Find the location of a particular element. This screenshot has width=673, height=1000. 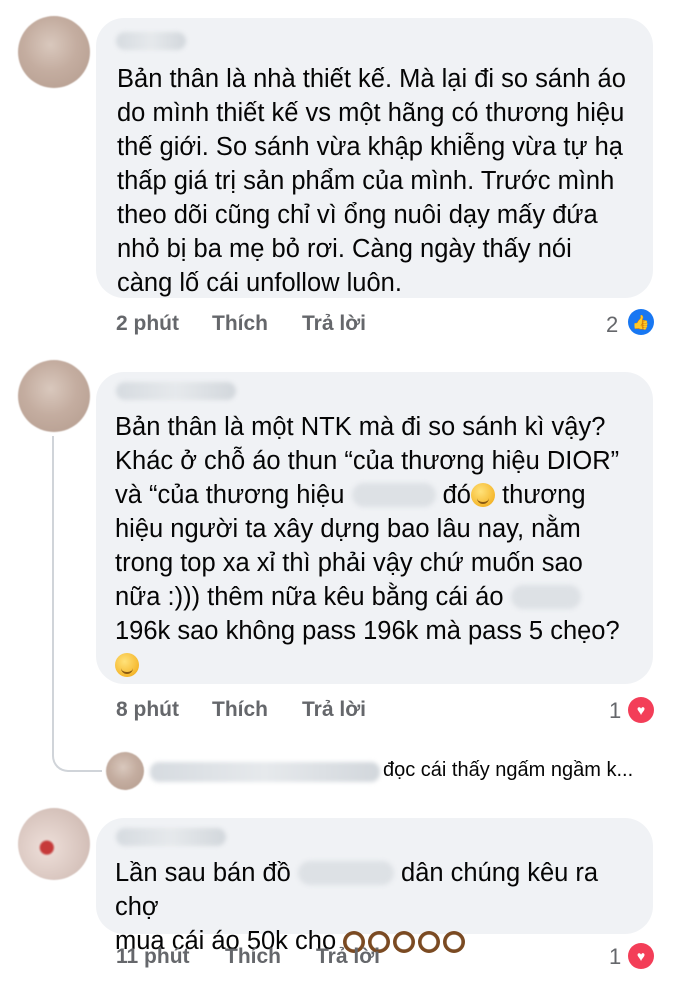

comment-line: và “của thương hiệu is located at coordinates (230, 495).